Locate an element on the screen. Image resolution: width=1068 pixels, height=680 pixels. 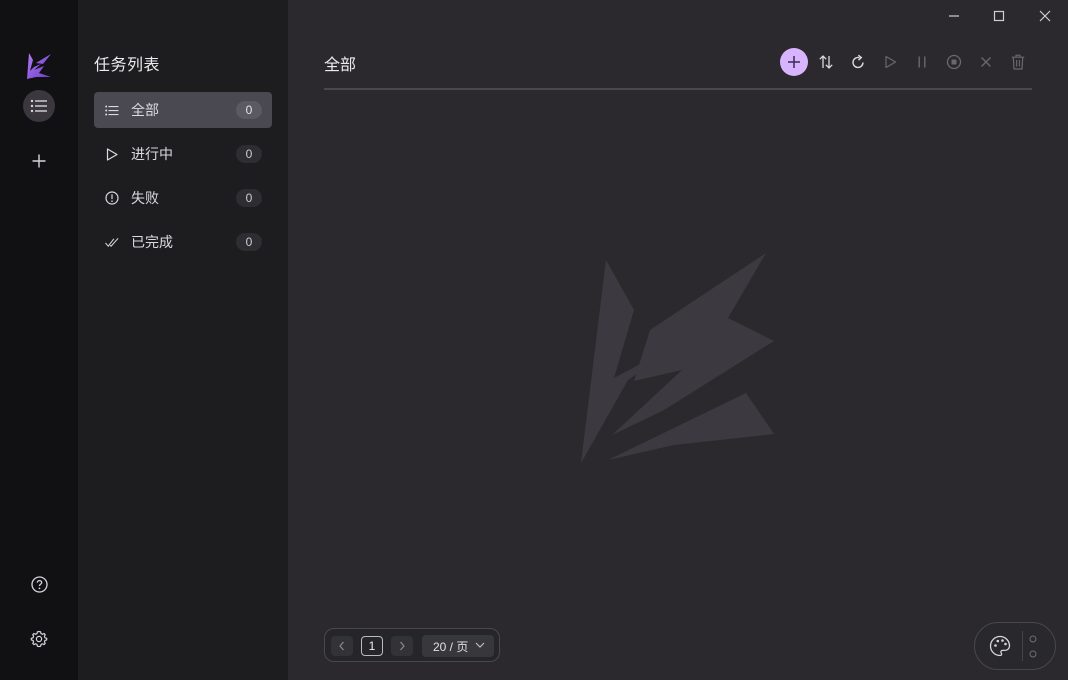
help-button is located at coordinates (39, 584).